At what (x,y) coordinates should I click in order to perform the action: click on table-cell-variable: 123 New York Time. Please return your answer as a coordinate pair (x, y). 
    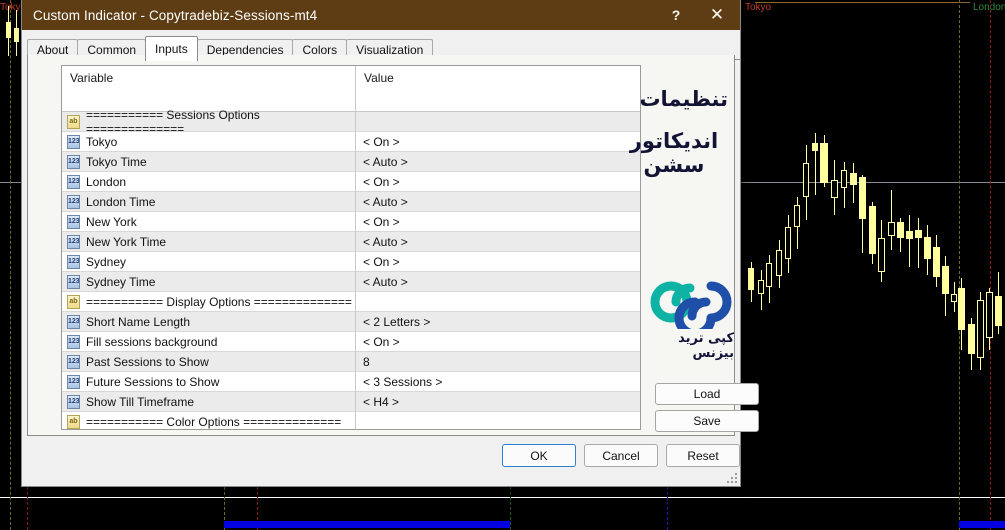
    Looking at the image, I should click on (209, 242).